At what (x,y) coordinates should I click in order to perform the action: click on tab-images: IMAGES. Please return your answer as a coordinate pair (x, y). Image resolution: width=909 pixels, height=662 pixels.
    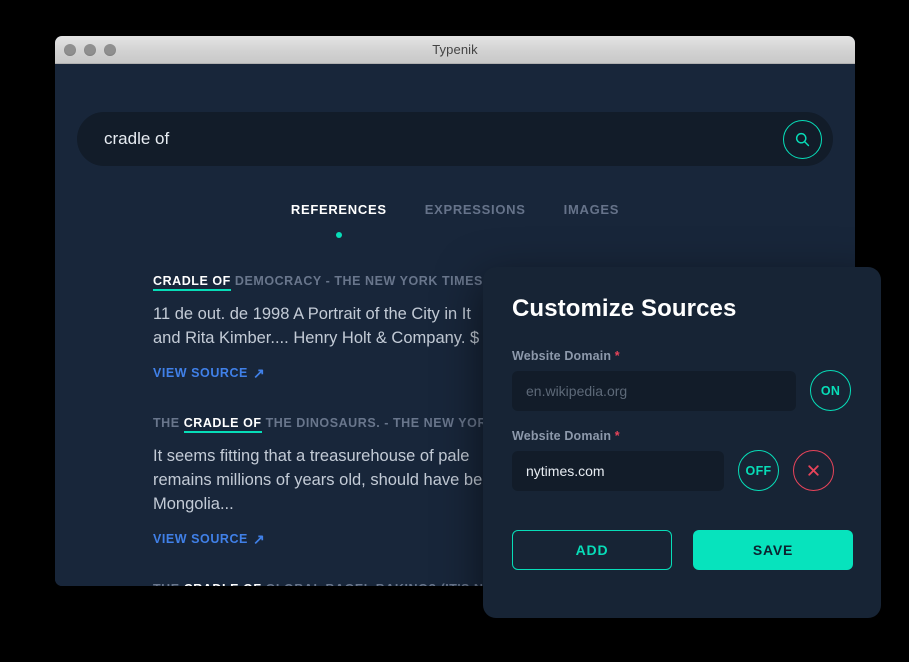
    Looking at the image, I should click on (591, 211).